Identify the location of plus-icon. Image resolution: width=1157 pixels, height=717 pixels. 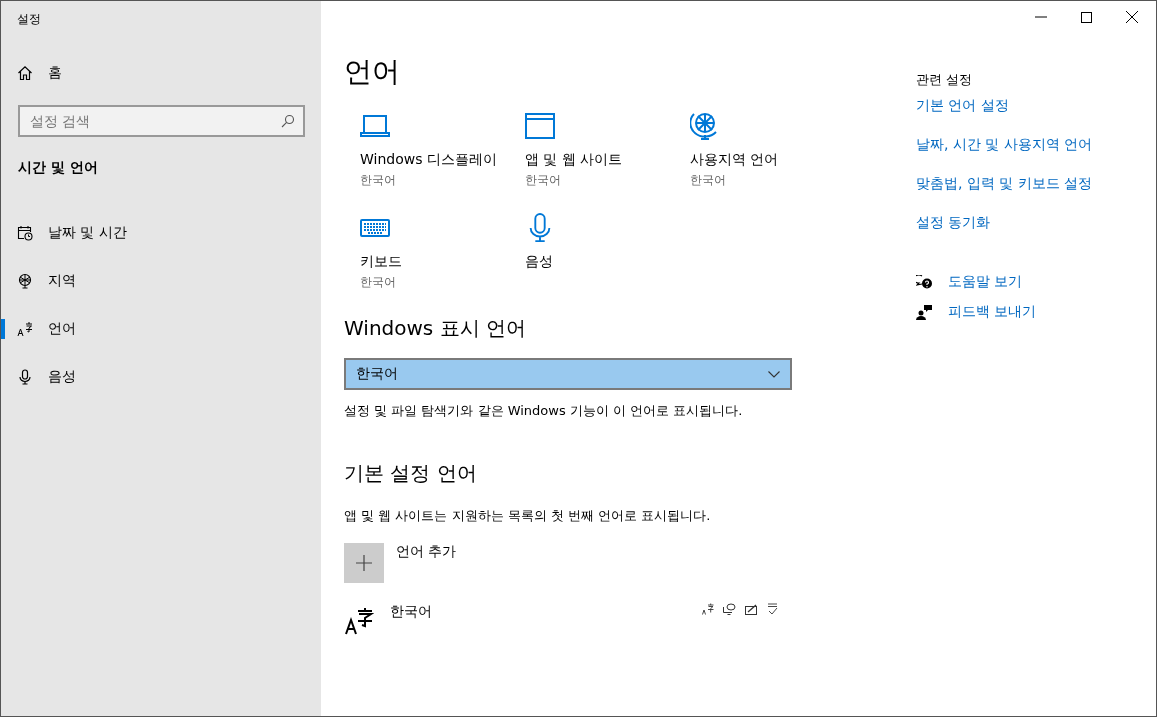
(364, 563).